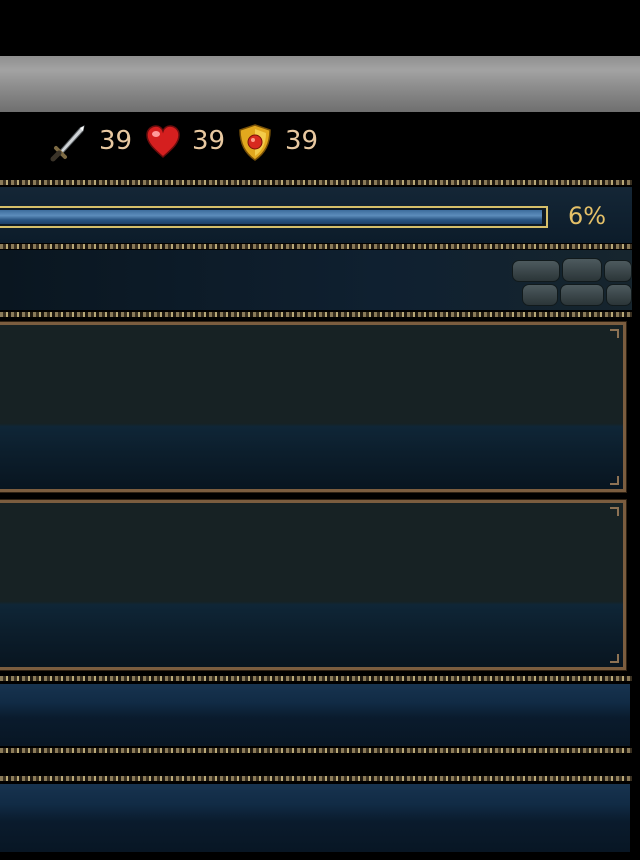 Image resolution: width=640 pixels, height=860 pixels. Describe the element at coordinates (116, 141) in the screenshot. I see `attack-value: 39` at that location.